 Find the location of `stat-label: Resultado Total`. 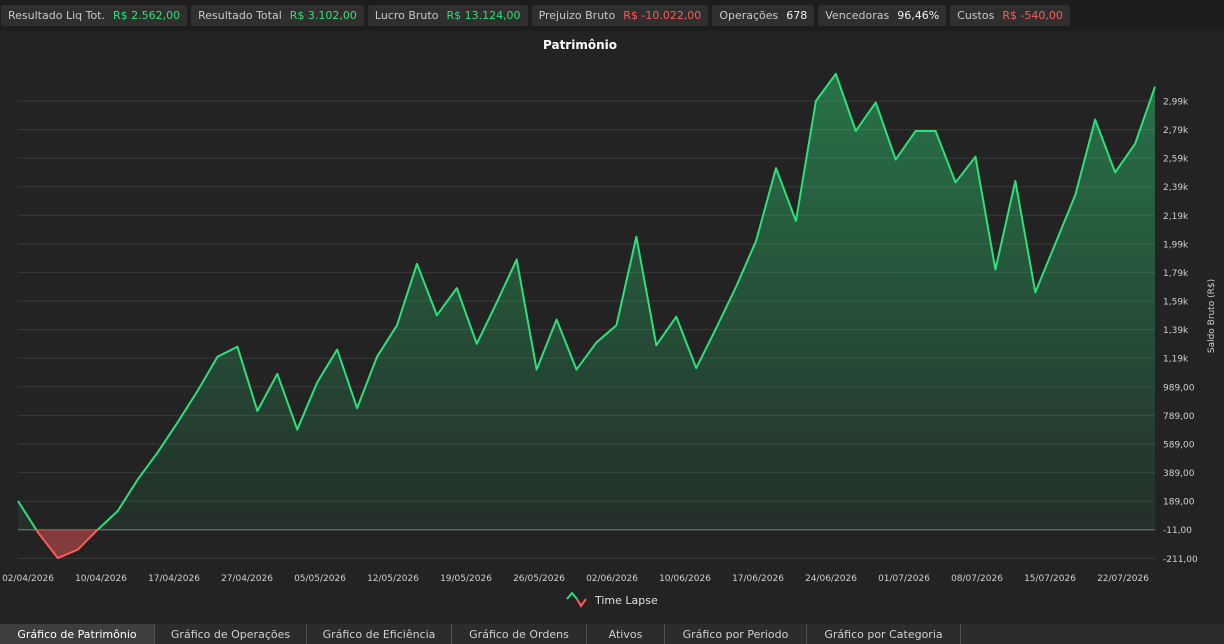

stat-label: Resultado Total is located at coordinates (240, 15).